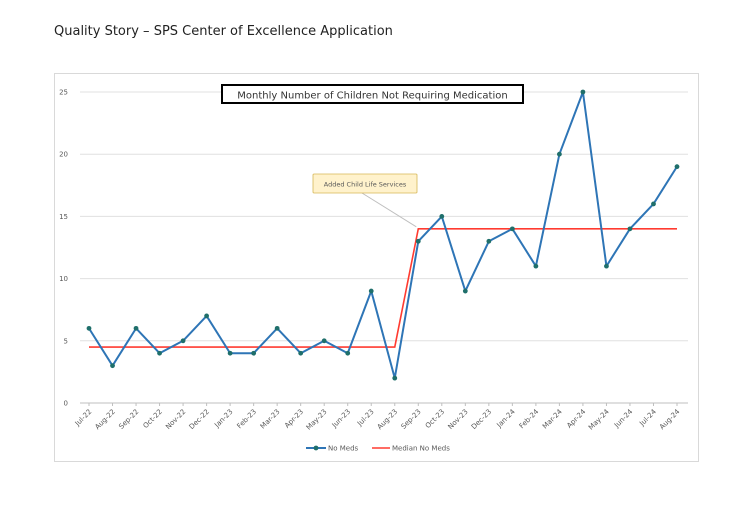  I want to click on x-tick-label: Aug-22, so click(105, 419).